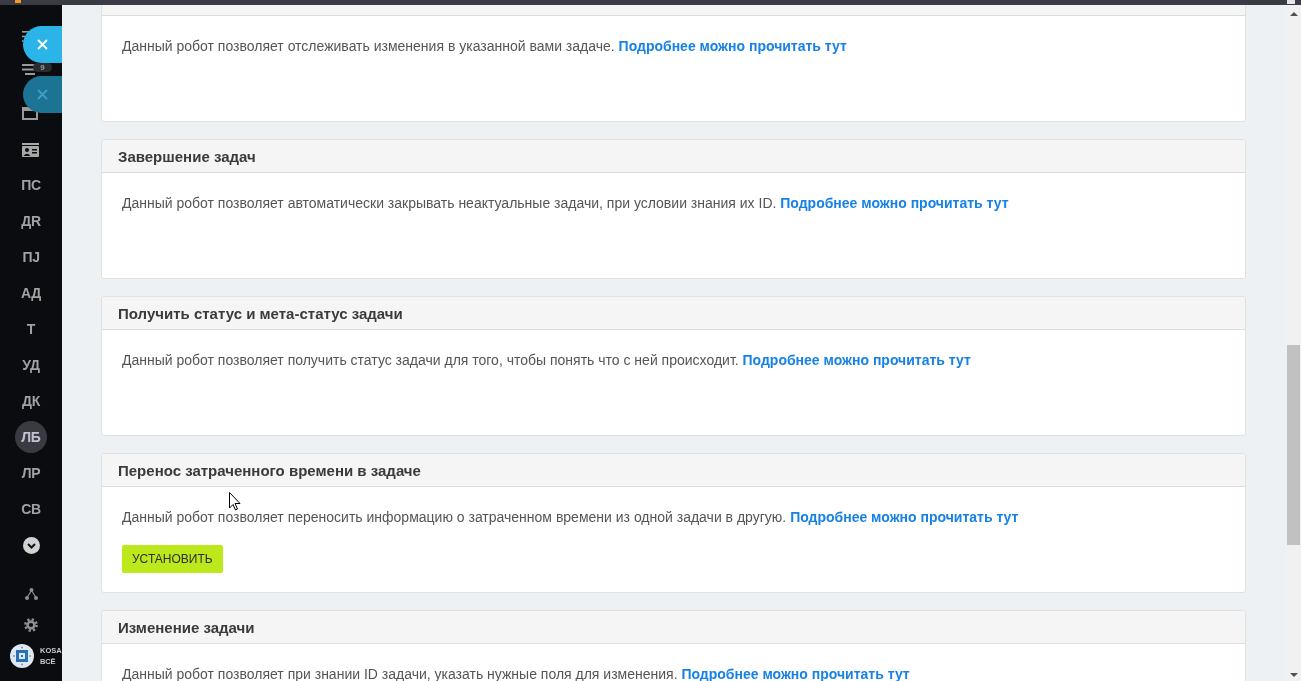  What do you see at coordinates (31, 221) in the screenshot?
I see `sidebar-item: ДR` at bounding box center [31, 221].